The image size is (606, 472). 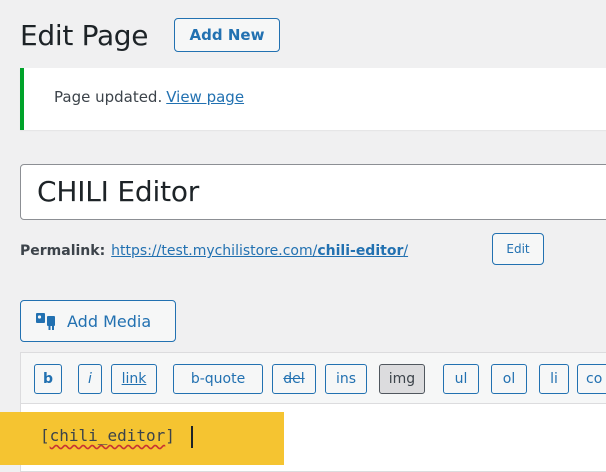 I want to click on permalink-edit-button: Edit, so click(x=518, y=249).